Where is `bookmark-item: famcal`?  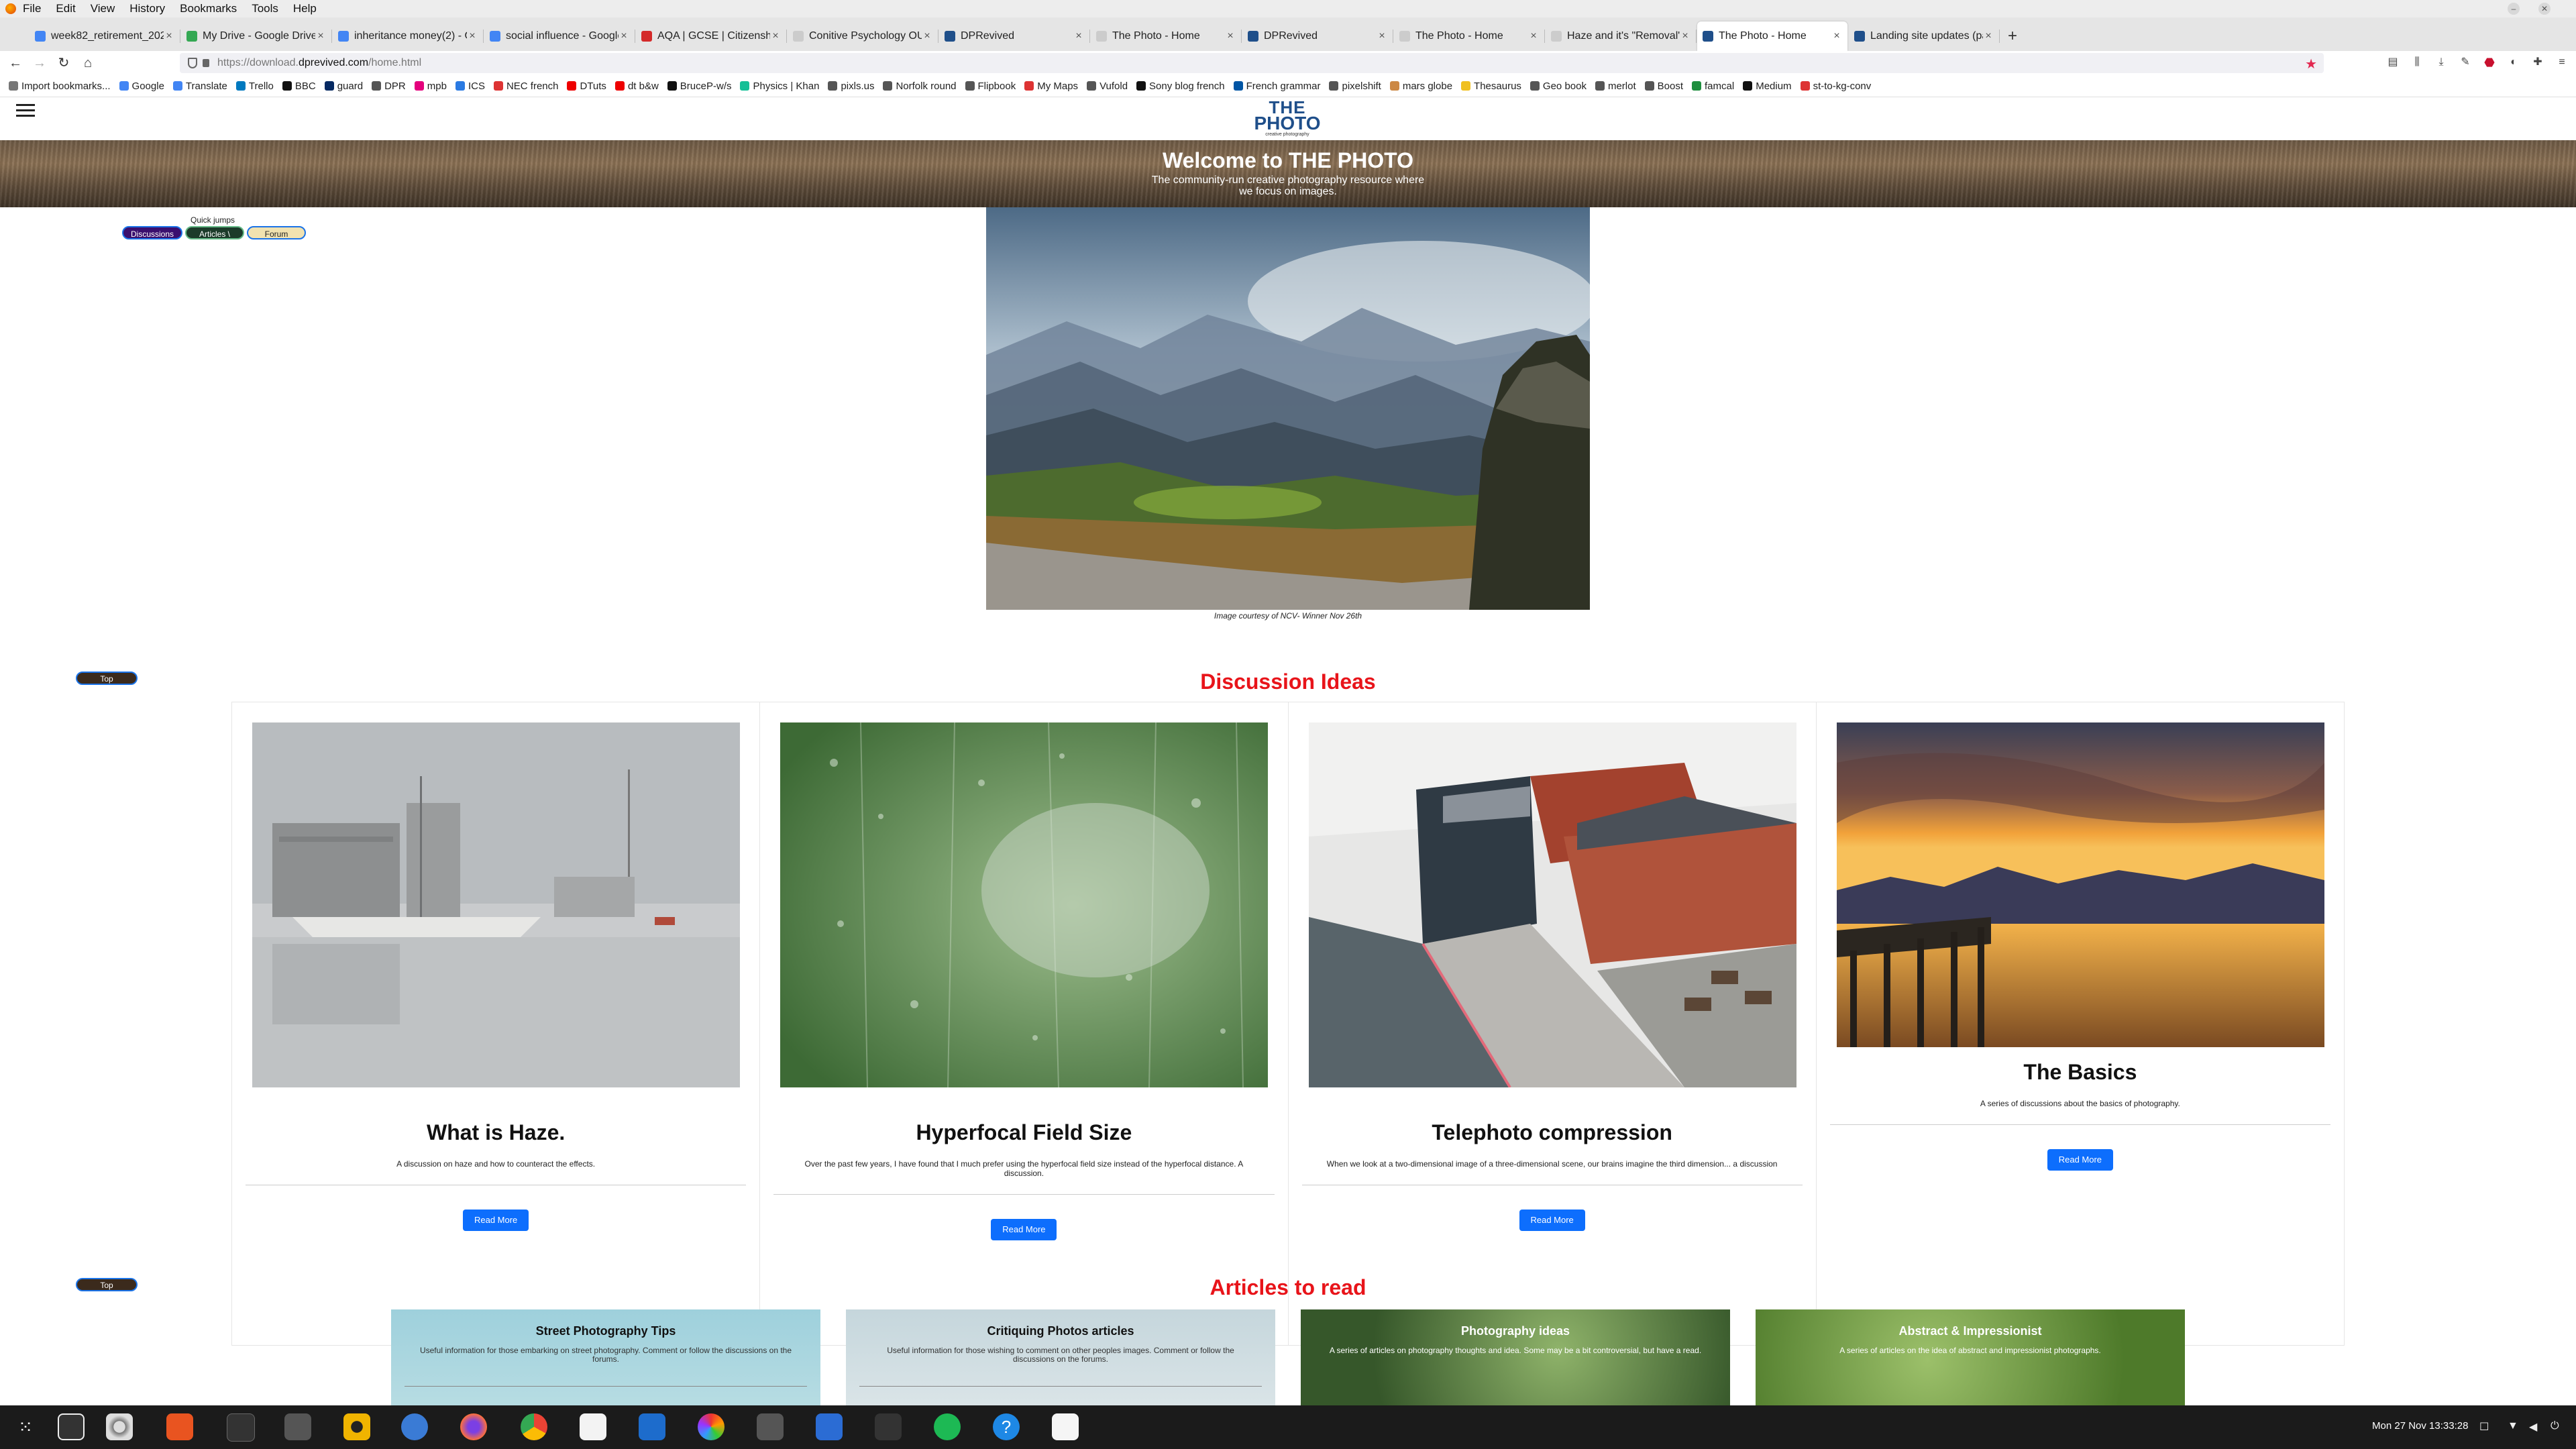 bookmark-item: famcal is located at coordinates (1713, 86).